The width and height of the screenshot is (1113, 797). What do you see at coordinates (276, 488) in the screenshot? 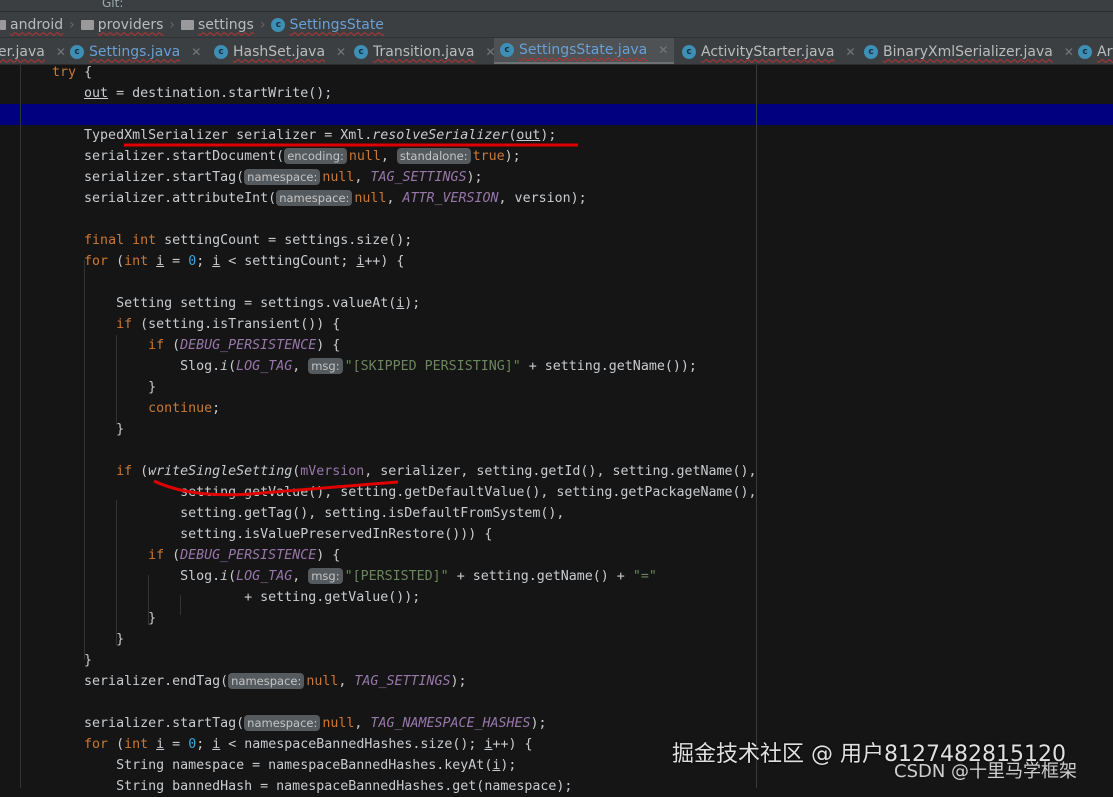
I see `underline-write-single-setting` at bounding box center [276, 488].